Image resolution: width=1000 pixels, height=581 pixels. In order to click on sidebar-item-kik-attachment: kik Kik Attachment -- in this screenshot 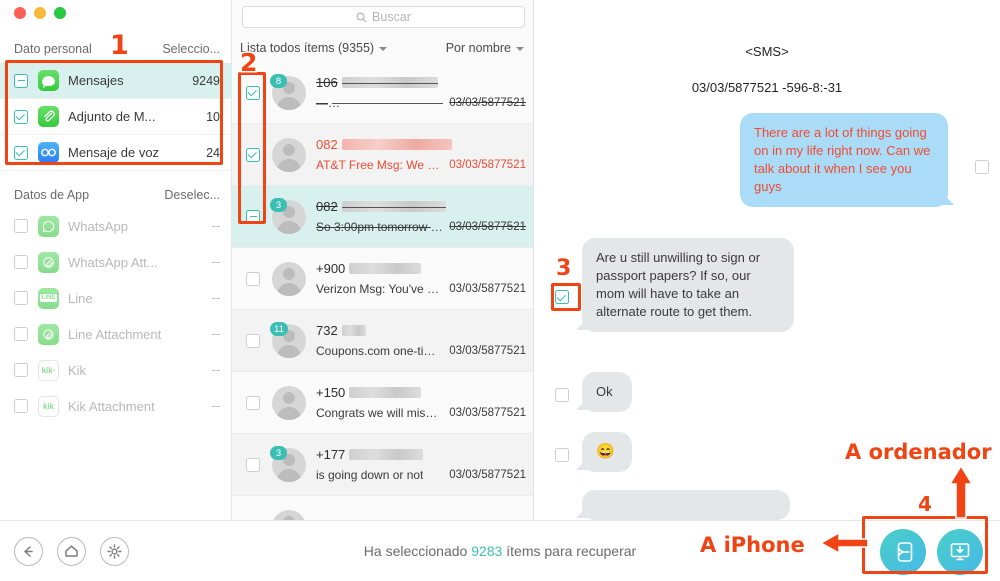, I will do `click(116, 406)`.